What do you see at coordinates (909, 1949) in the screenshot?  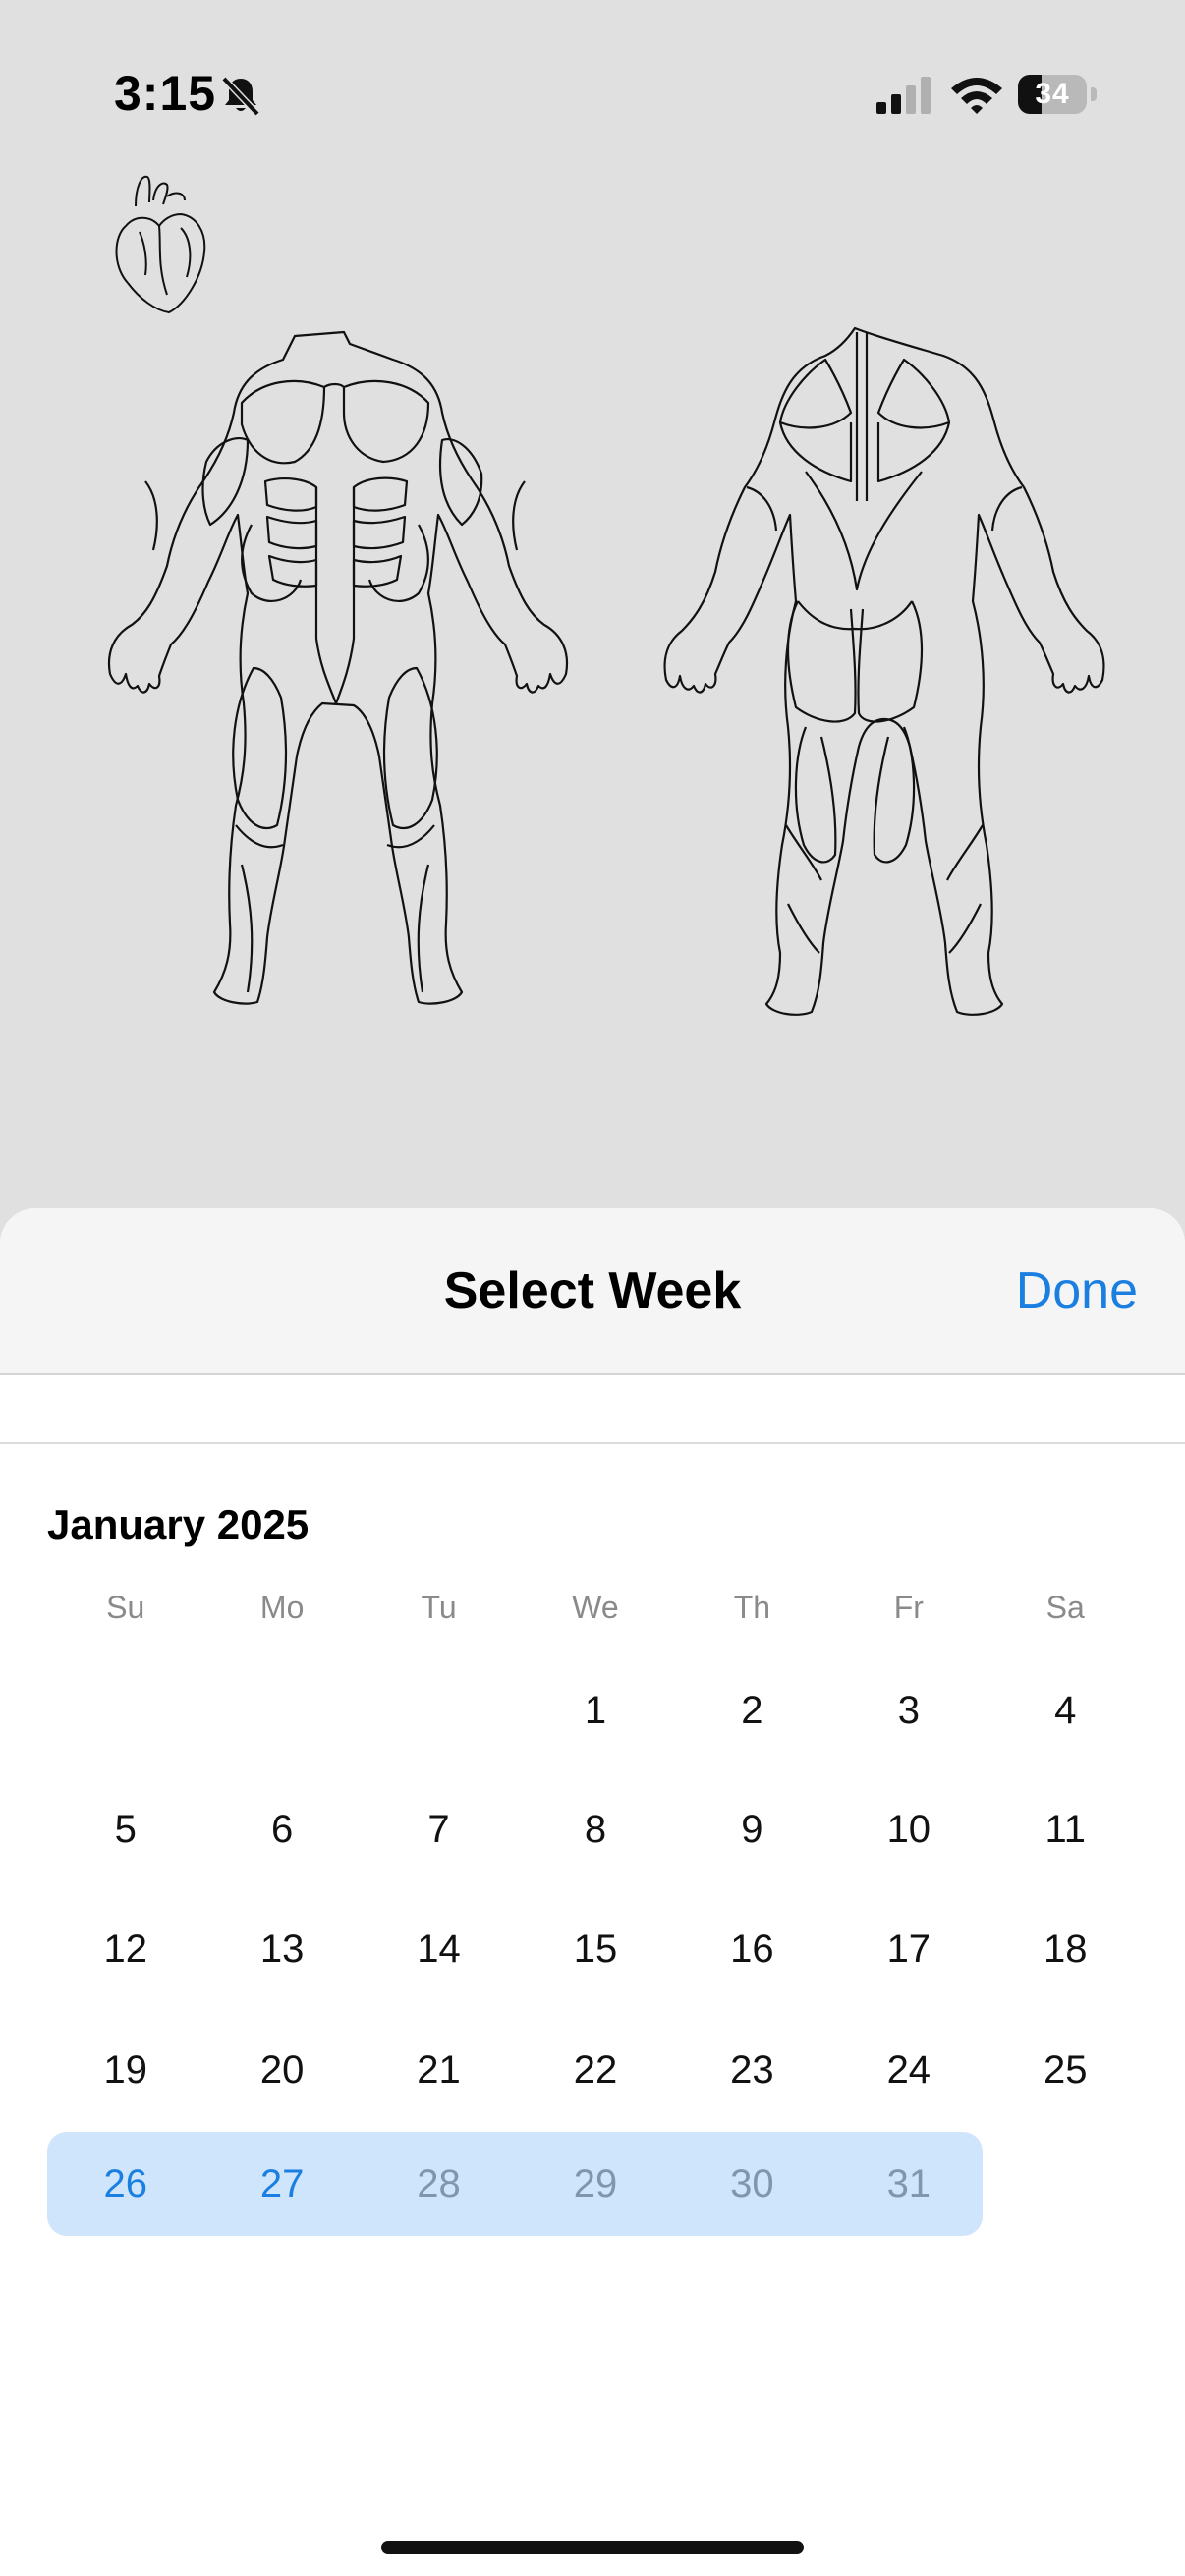 I see `calendar-day: 17` at bounding box center [909, 1949].